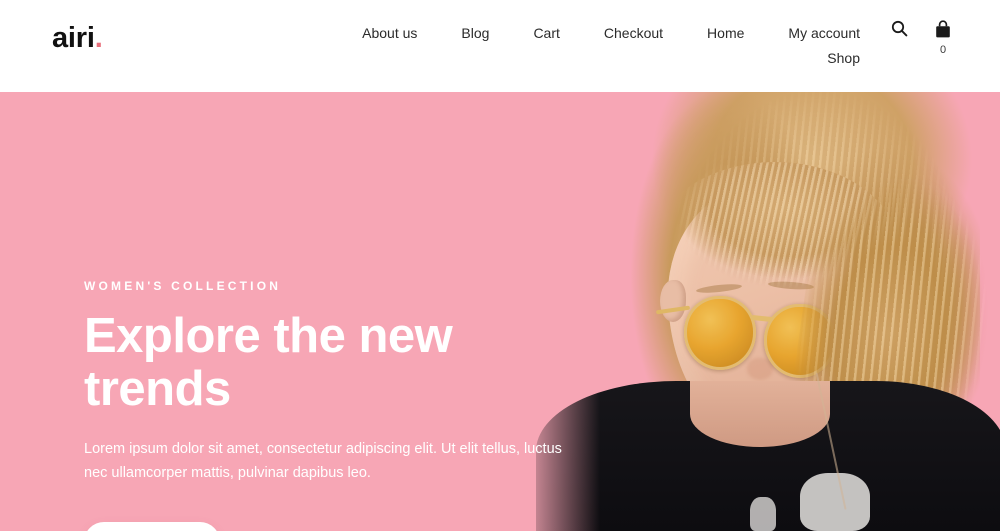 The height and width of the screenshot is (531, 1000). What do you see at coordinates (843, 58) in the screenshot?
I see `nav-item-shop: Shop` at bounding box center [843, 58].